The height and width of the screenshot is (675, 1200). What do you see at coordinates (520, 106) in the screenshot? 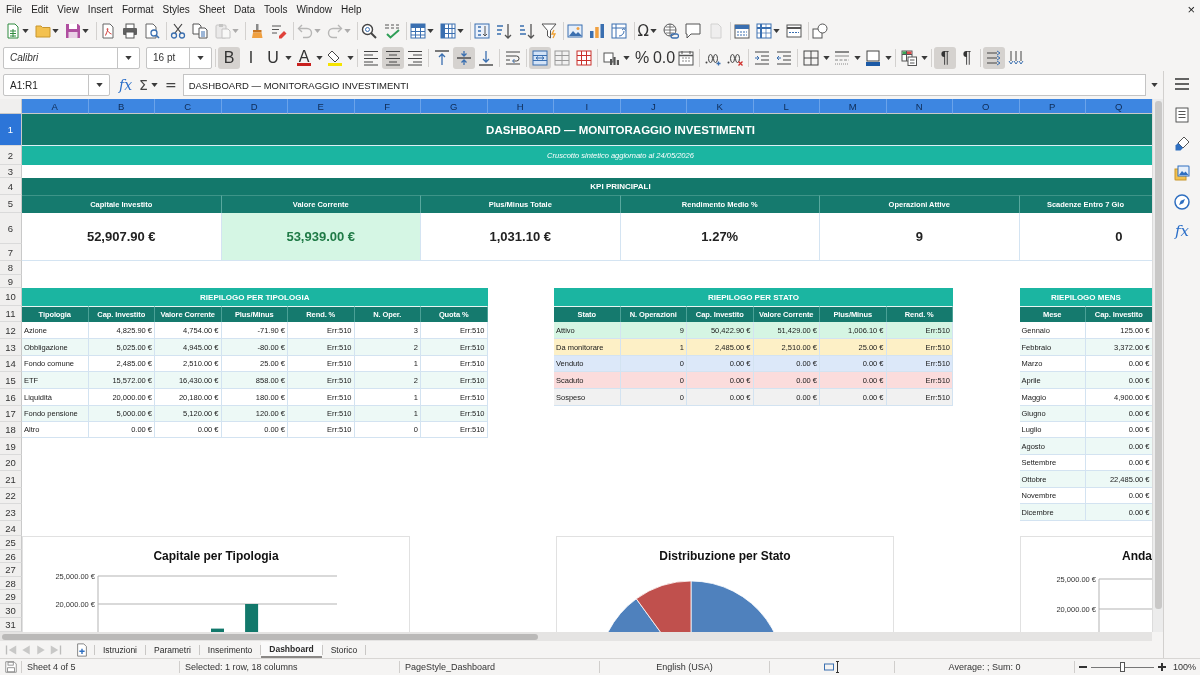
I see `column-header: H` at bounding box center [520, 106].